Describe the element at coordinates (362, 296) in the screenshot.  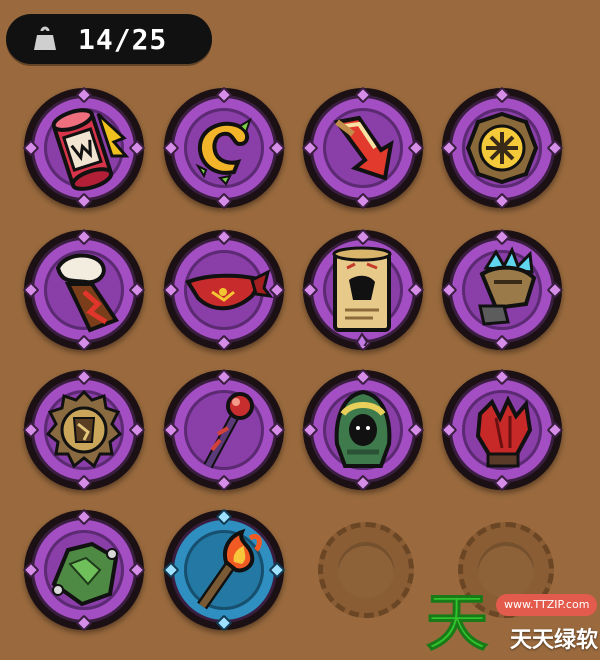
I see `treasure-map-scroll-icon` at that location.